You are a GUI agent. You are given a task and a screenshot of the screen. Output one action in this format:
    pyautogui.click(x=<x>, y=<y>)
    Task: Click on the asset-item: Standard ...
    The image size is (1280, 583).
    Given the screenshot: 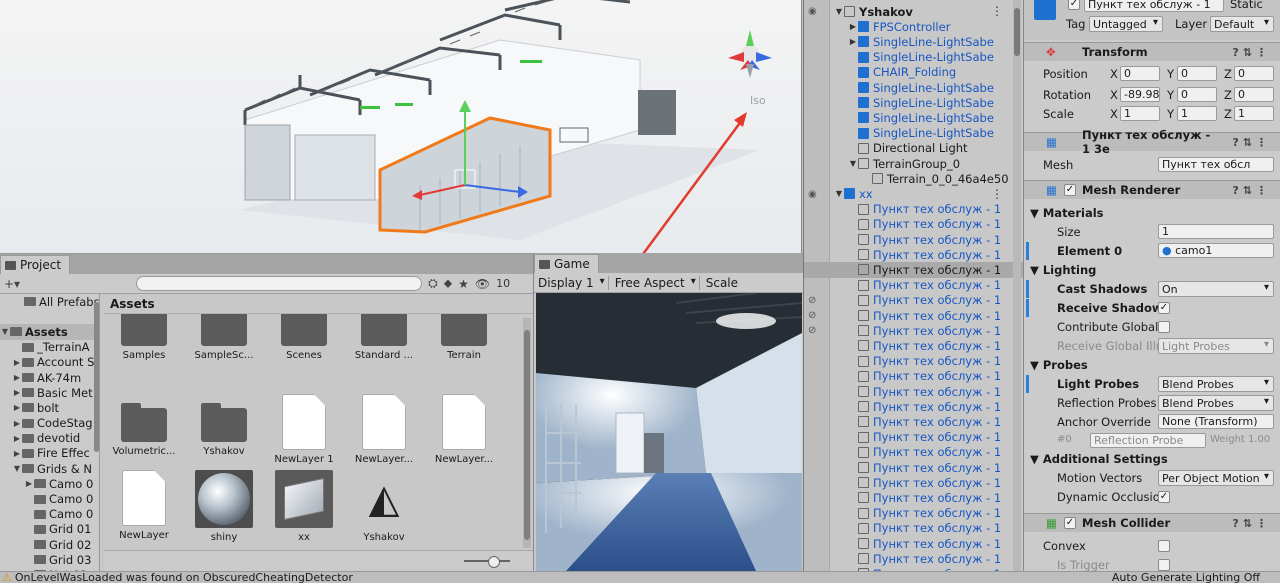 What is the action you would take?
    pyautogui.click(x=384, y=337)
    